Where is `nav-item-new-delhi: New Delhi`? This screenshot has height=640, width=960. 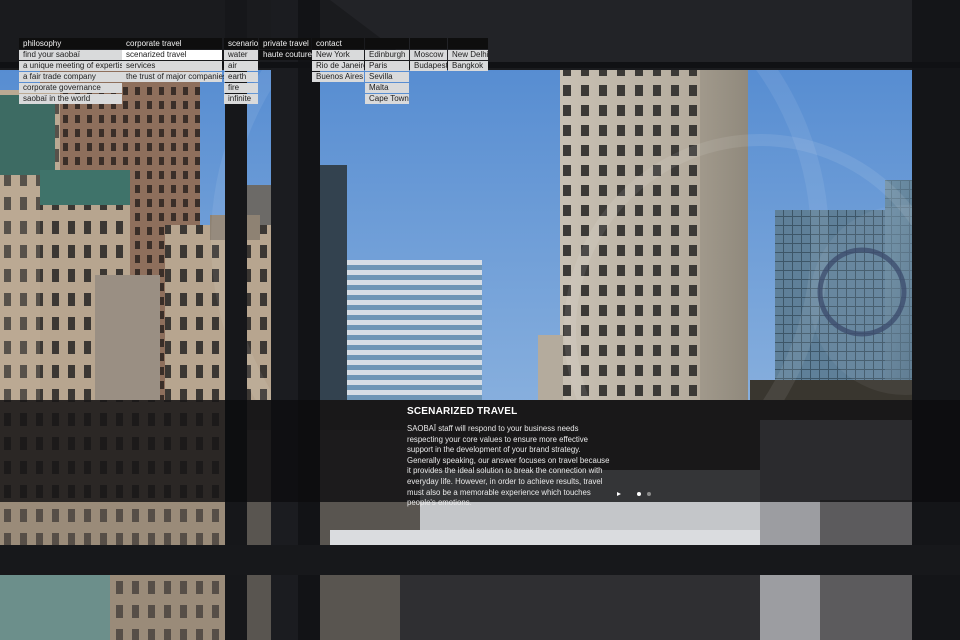 nav-item-new-delhi: New Delhi is located at coordinates (468, 55).